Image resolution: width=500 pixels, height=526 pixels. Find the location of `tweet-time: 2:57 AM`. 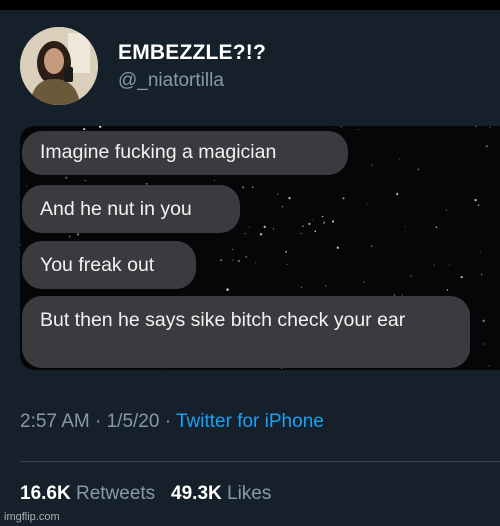

tweet-time: 2:57 AM is located at coordinates (55, 421).